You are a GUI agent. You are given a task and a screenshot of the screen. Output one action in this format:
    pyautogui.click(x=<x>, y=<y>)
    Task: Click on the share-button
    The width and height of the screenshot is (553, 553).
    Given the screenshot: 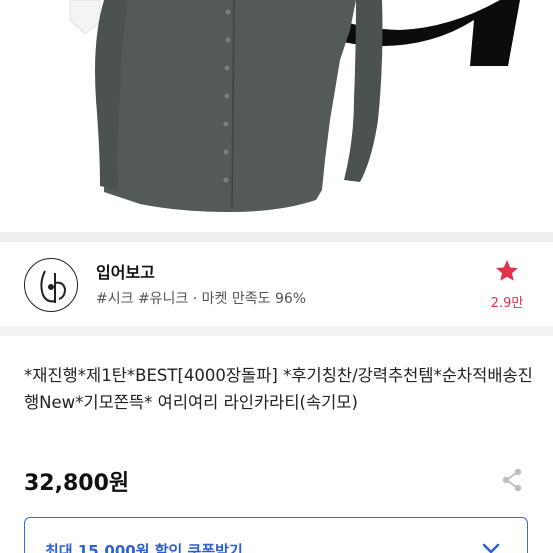 What is the action you would take?
    pyautogui.click(x=512, y=482)
    